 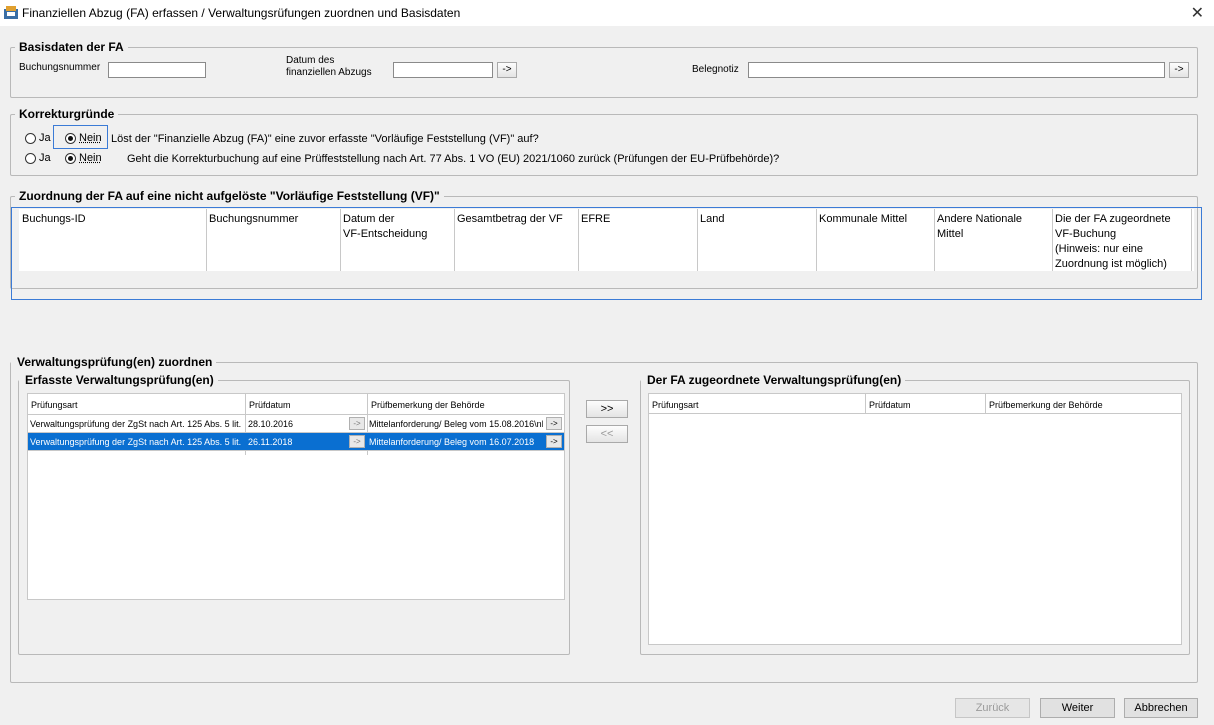 What do you see at coordinates (992, 708) in the screenshot?
I see `back-button: Zurück` at bounding box center [992, 708].